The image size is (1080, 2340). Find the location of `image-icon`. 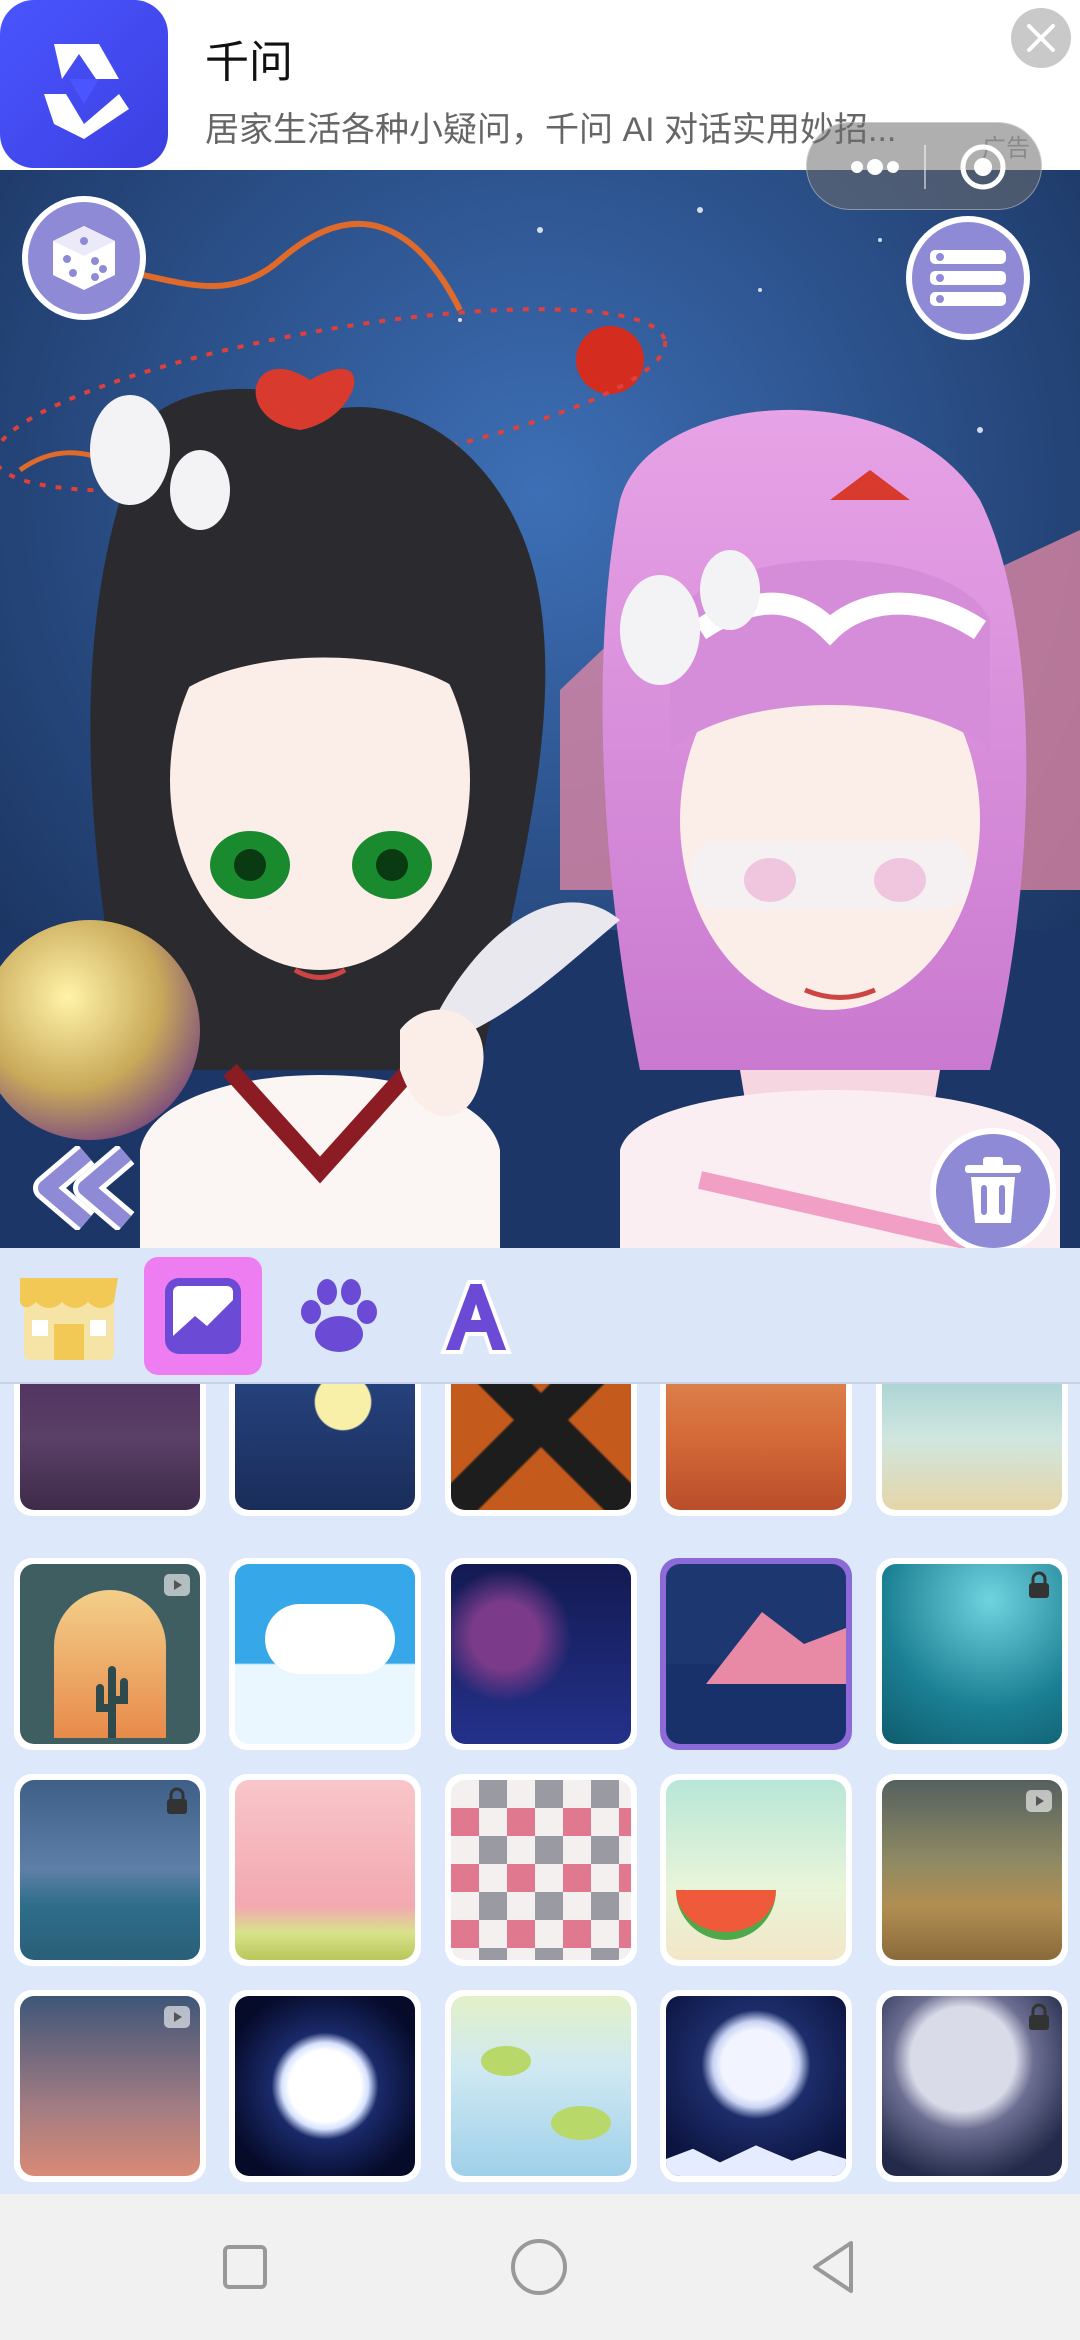

image-icon is located at coordinates (203, 1316).